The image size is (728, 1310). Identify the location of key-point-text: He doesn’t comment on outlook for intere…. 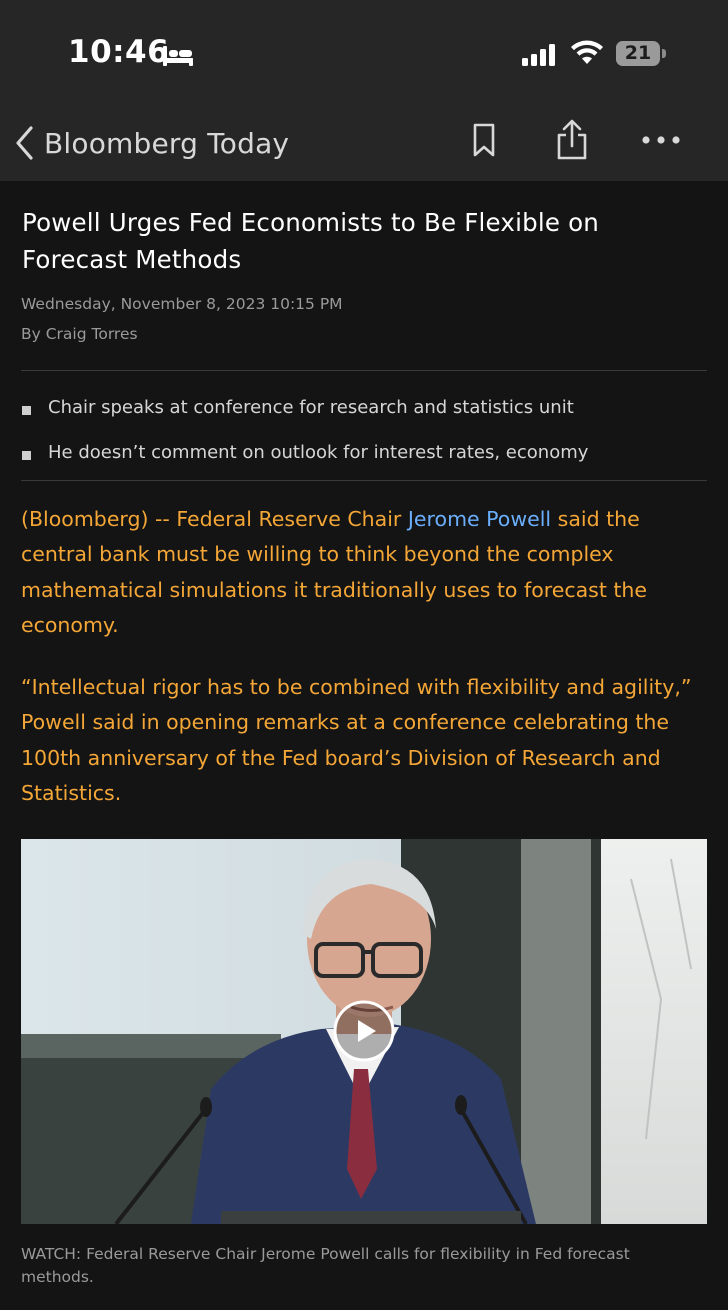
(318, 452).